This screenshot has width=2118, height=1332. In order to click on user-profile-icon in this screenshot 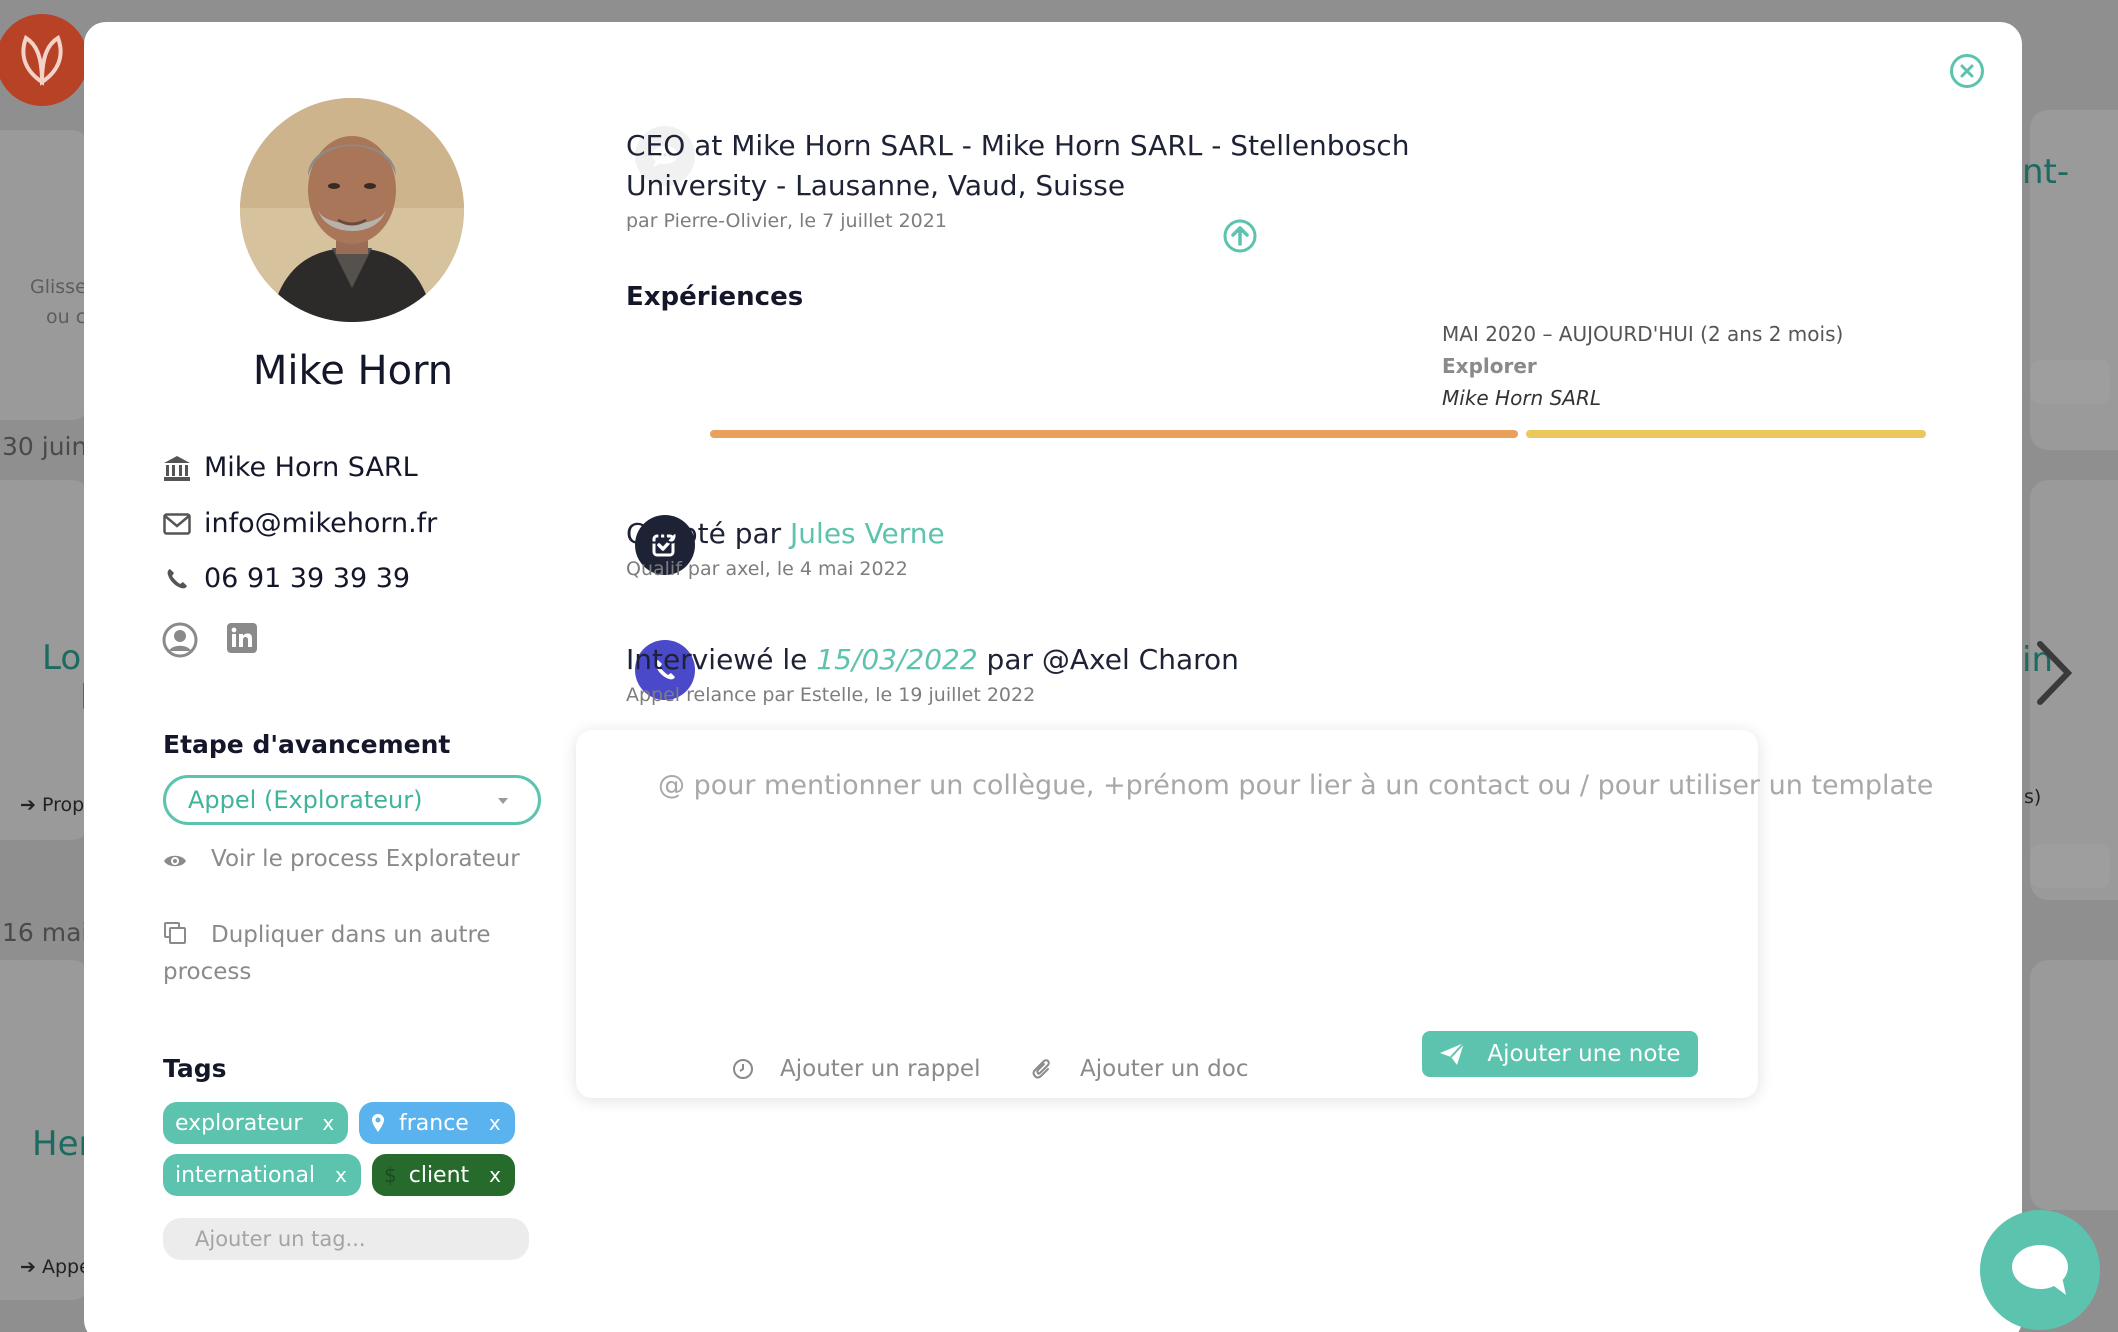, I will do `click(180, 640)`.